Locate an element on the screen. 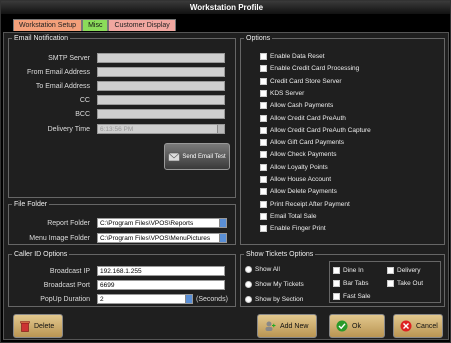 This screenshot has width=451, height=343. option-item: Print Receipt After Payment is located at coordinates (305, 204).